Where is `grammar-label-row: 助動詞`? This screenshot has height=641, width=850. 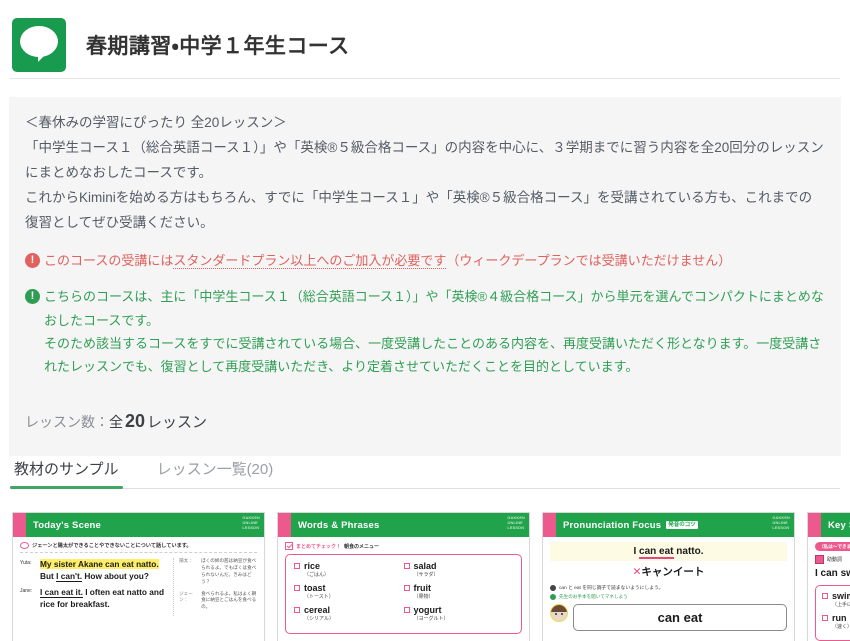
grammar-label-row: 助動詞 is located at coordinates (832, 559).